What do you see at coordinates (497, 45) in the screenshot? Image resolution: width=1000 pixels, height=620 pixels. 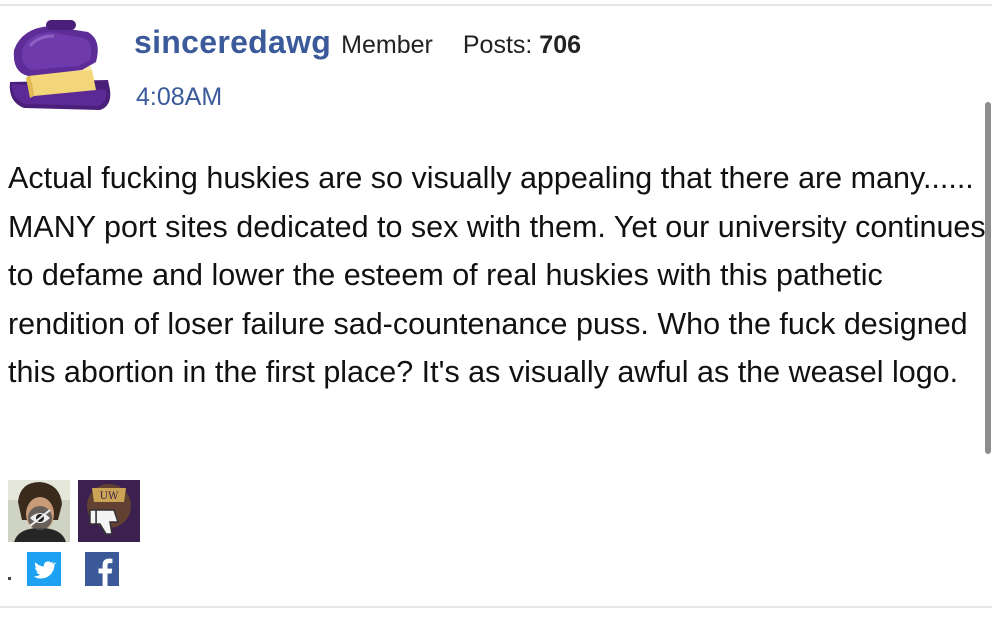 I see `post-count-label: Posts:` at bounding box center [497, 45].